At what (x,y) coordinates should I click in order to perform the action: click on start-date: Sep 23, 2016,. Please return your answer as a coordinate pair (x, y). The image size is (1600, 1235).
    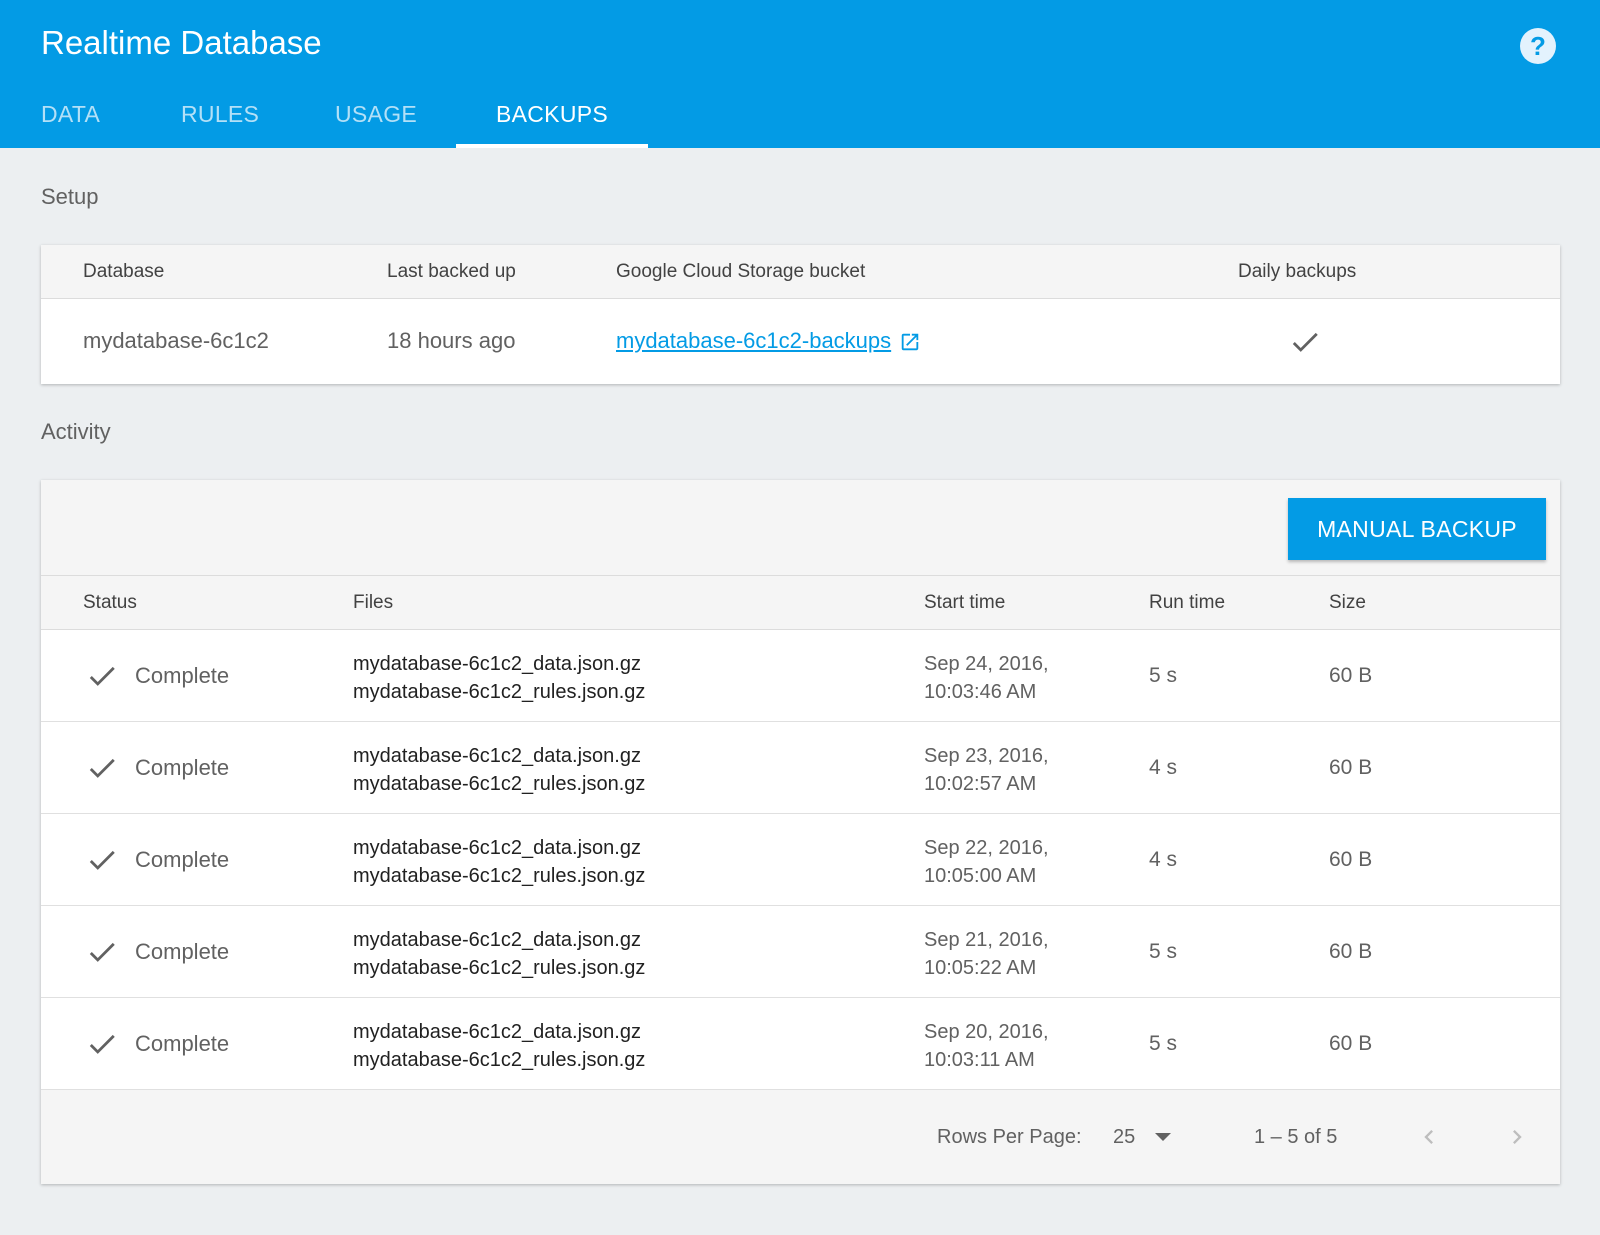
    Looking at the image, I should click on (986, 756).